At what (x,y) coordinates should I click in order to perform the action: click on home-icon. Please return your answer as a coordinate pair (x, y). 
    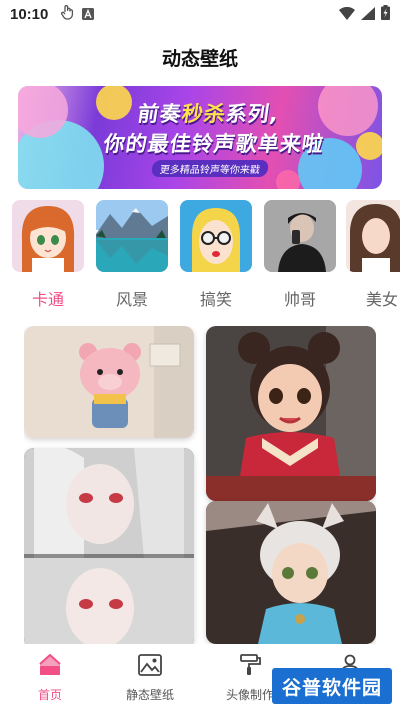
    Looking at the image, I should click on (50, 666).